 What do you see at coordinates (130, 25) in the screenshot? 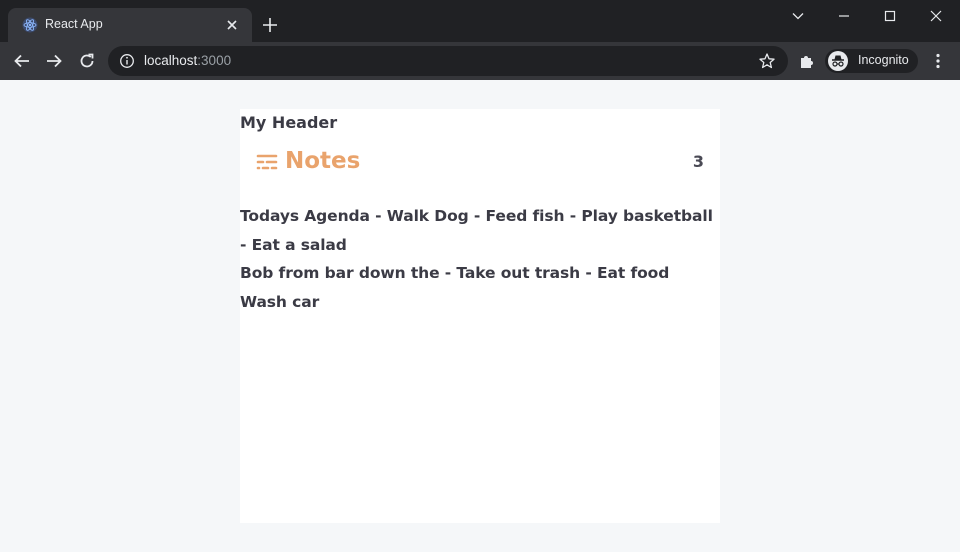
I see `browser-tab: React App` at bounding box center [130, 25].